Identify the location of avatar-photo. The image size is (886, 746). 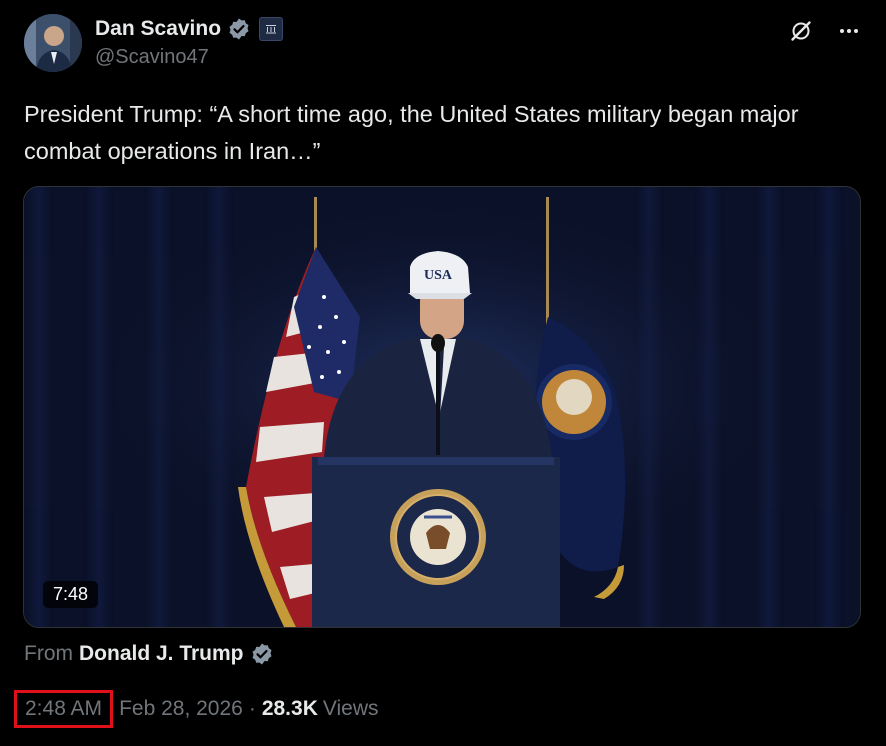
(53, 43).